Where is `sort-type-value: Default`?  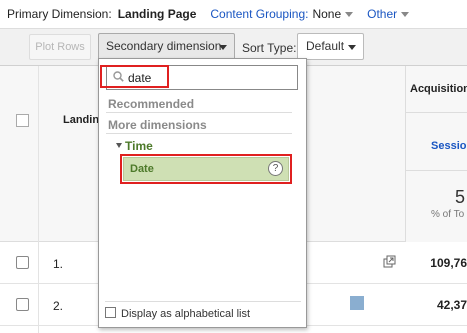
sort-type-value: Default is located at coordinates (325, 46).